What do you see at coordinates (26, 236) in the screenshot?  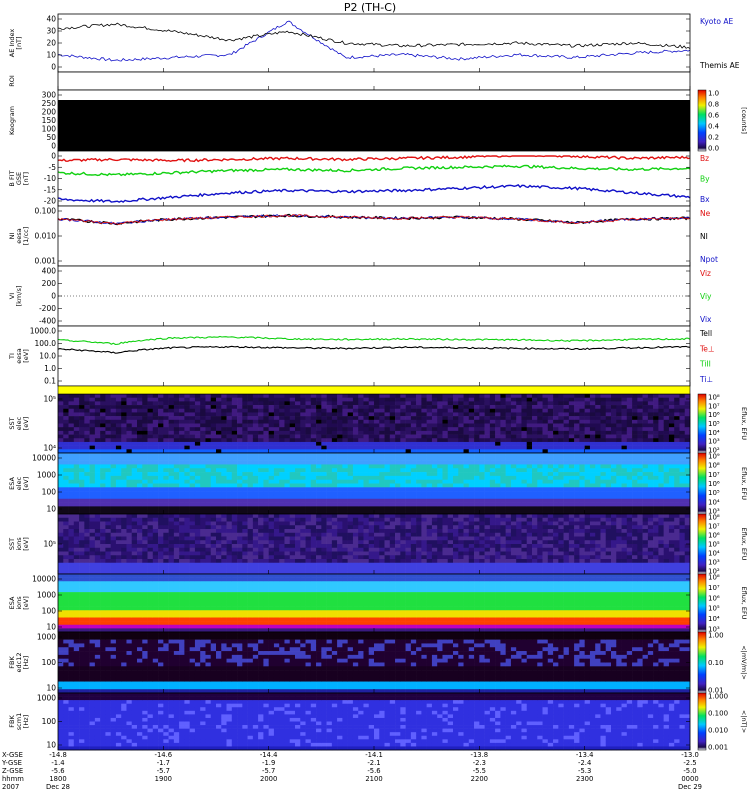 I see `ylabel-density: [1/cc]` at bounding box center [26, 236].